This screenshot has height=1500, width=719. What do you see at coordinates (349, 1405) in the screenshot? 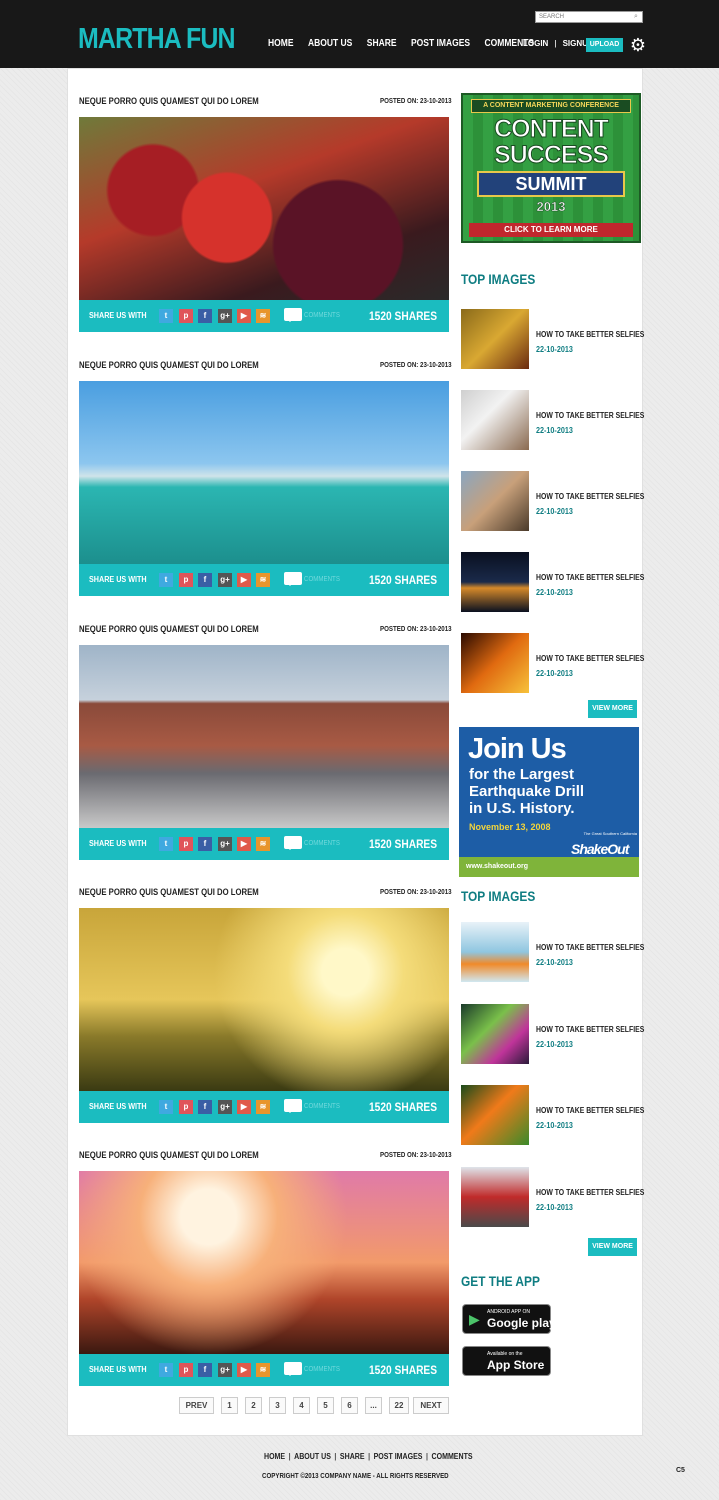
I see `page-6-button: 6` at bounding box center [349, 1405].